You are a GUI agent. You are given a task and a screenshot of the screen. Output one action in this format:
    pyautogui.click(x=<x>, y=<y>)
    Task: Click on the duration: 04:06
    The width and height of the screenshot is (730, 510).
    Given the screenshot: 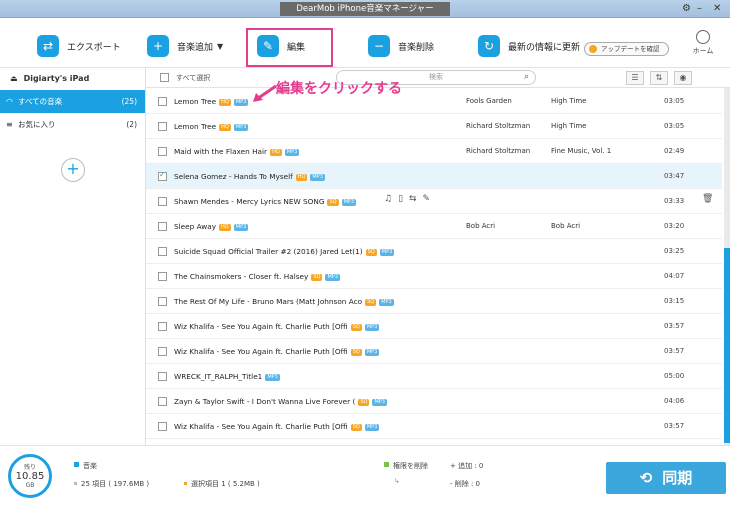 What is the action you would take?
    pyautogui.click(x=674, y=401)
    